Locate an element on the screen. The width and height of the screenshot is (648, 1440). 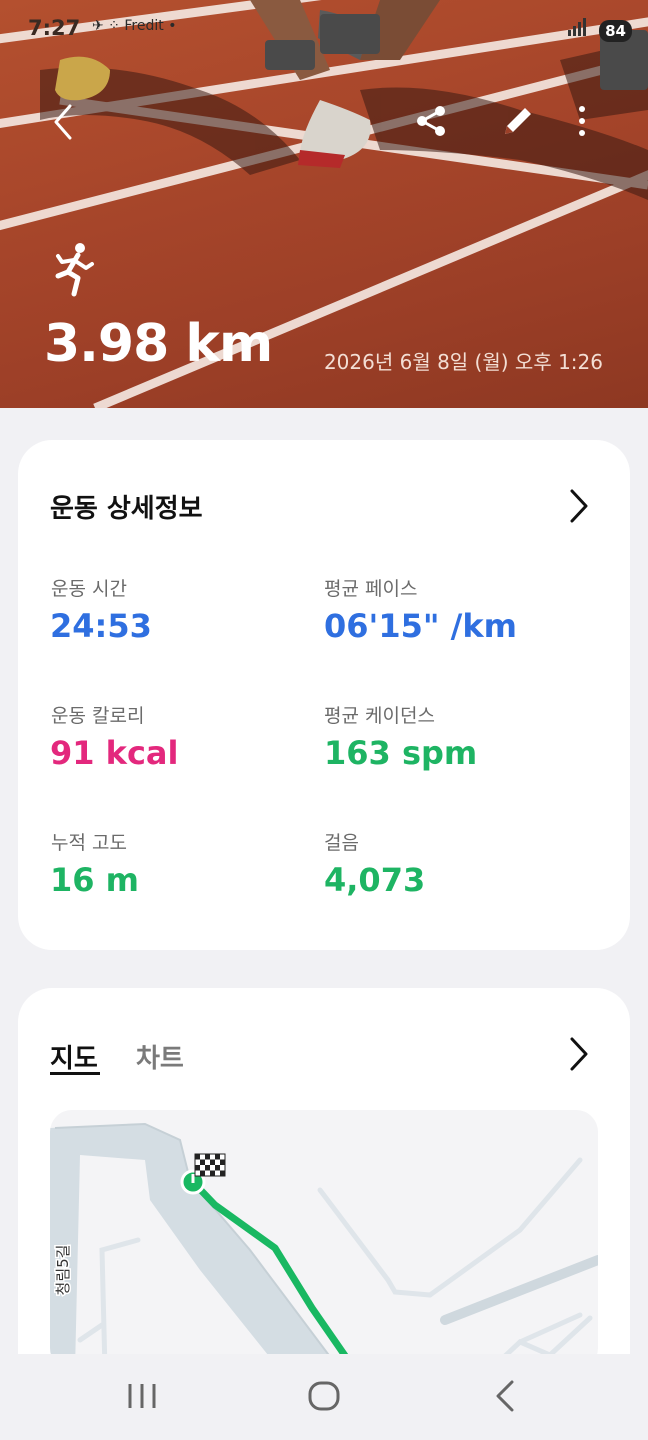
system-nav-bar is located at coordinates (324, 1397).